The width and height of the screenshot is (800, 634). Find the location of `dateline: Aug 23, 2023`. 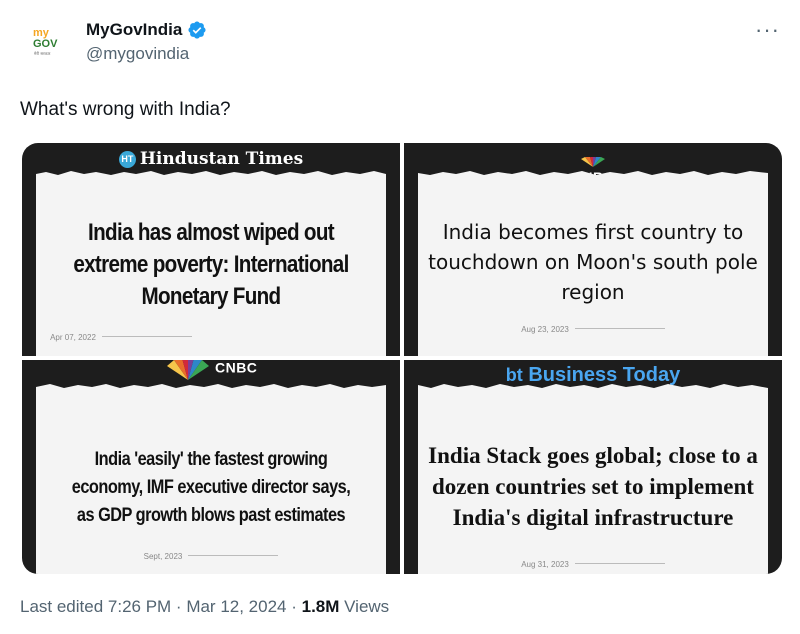

dateline: Aug 23, 2023 is located at coordinates (593, 329).